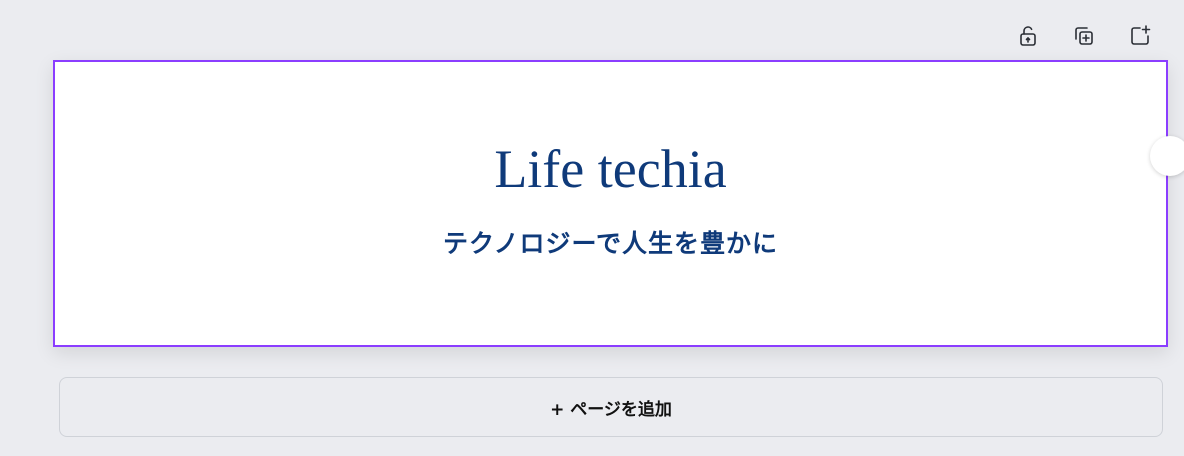 This screenshot has height=456, width=1184. I want to click on side-handle-button, so click(1167, 156).